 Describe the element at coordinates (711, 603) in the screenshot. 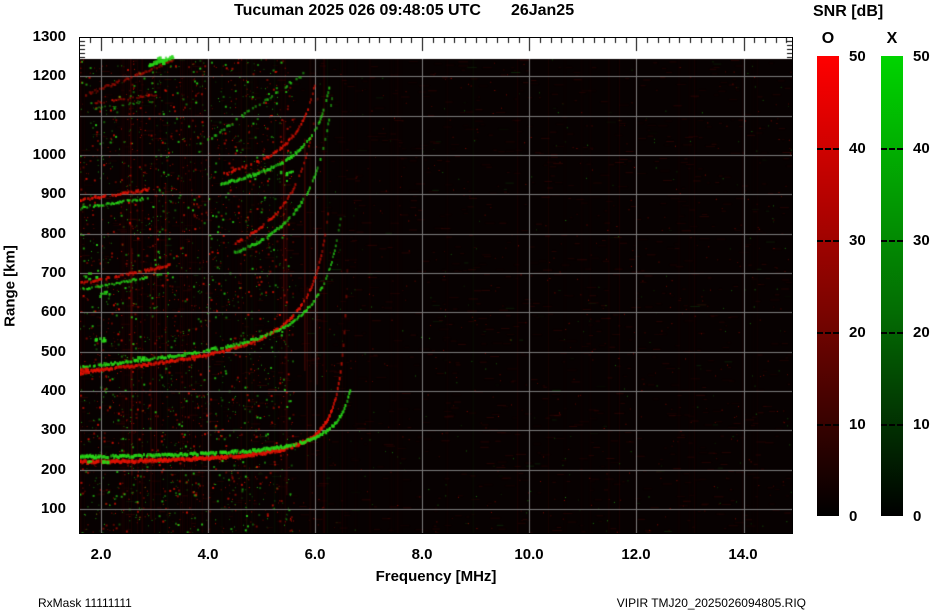

I see `data-file-label: VIPIR TMJ20_2025026094805.RIQ` at that location.